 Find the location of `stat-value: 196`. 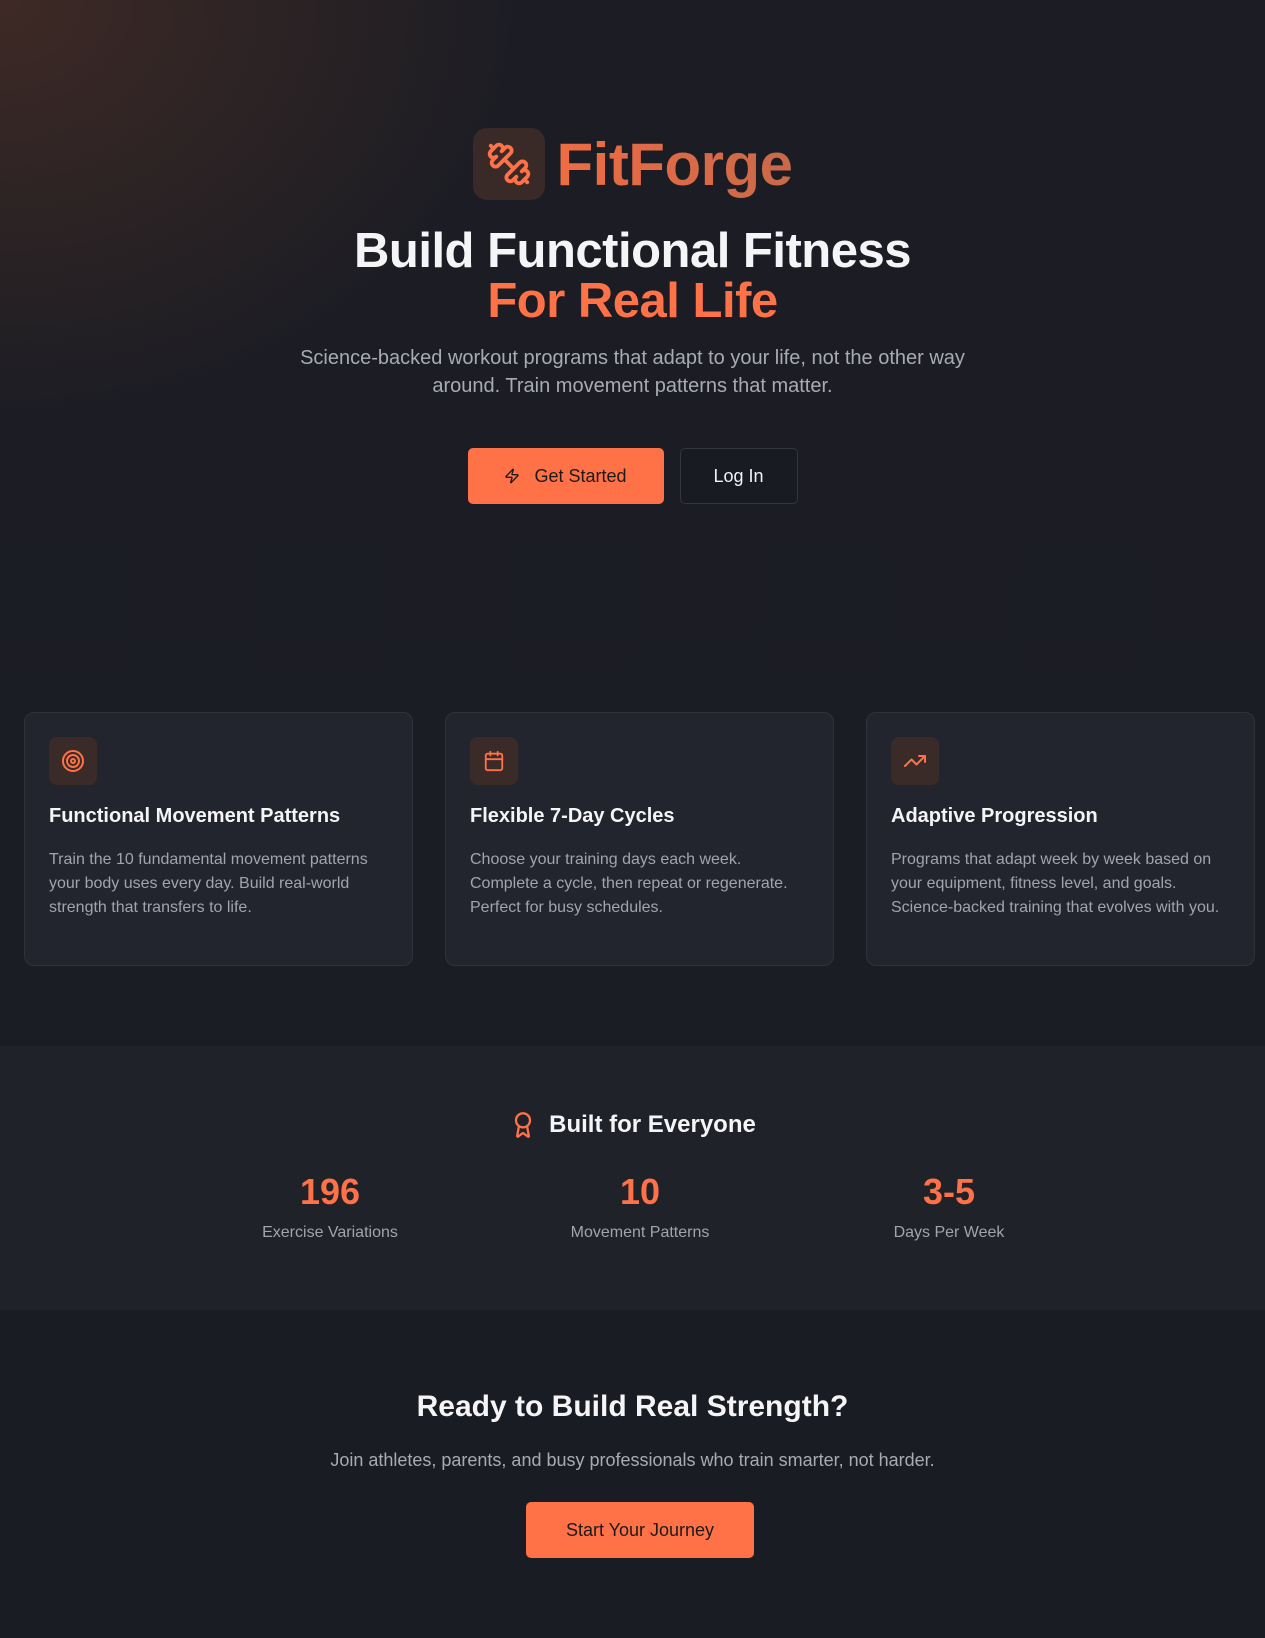

stat-value: 196 is located at coordinates (330, 1191).